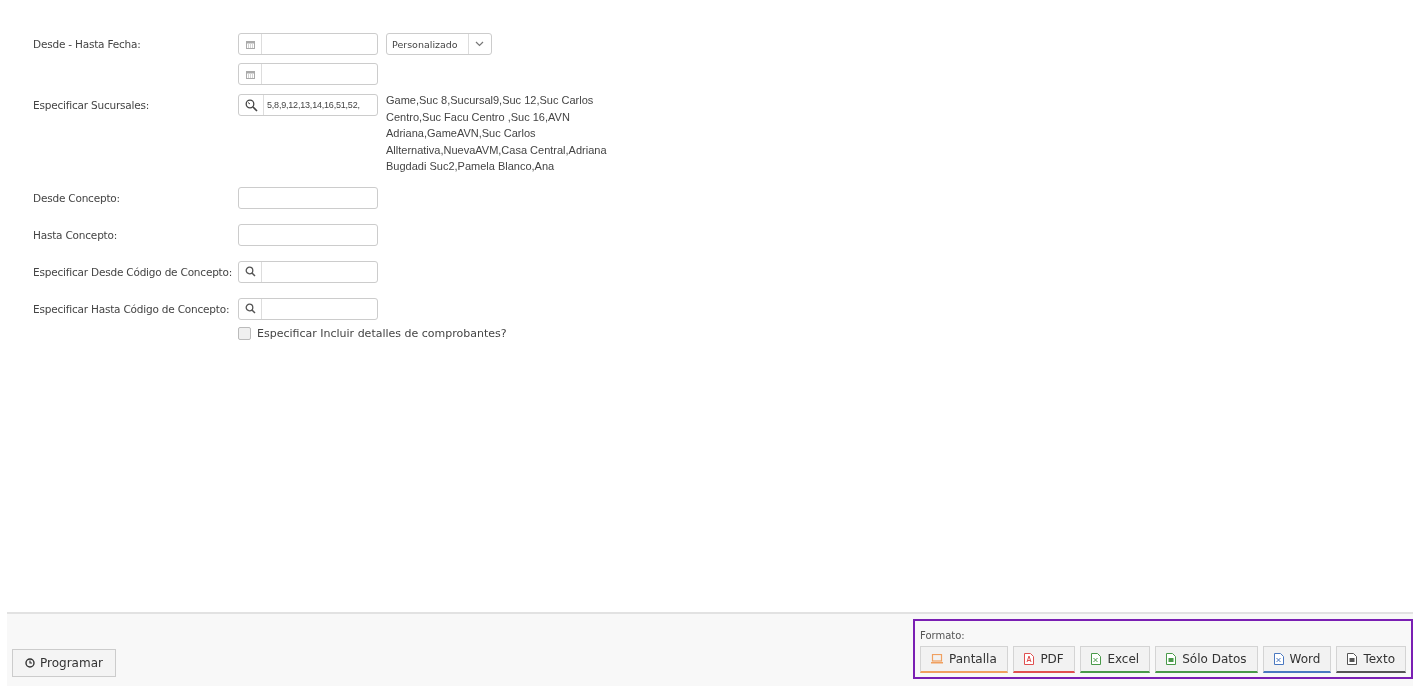 Image resolution: width=1418 pixels, height=686 pixels. What do you see at coordinates (943, 635) in the screenshot?
I see `format-label: Formato:` at bounding box center [943, 635].